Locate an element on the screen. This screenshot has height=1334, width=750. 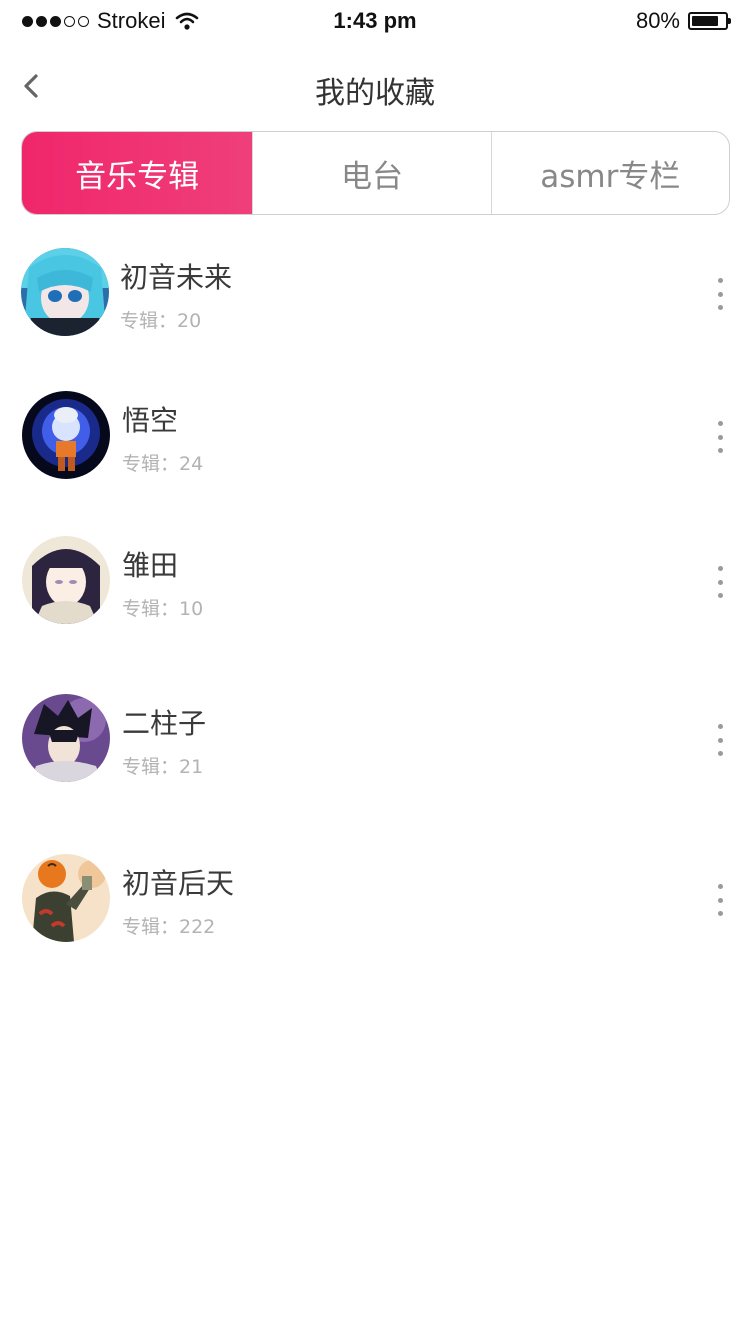
tab-asmr: asmr专栏 is located at coordinates (609, 173).